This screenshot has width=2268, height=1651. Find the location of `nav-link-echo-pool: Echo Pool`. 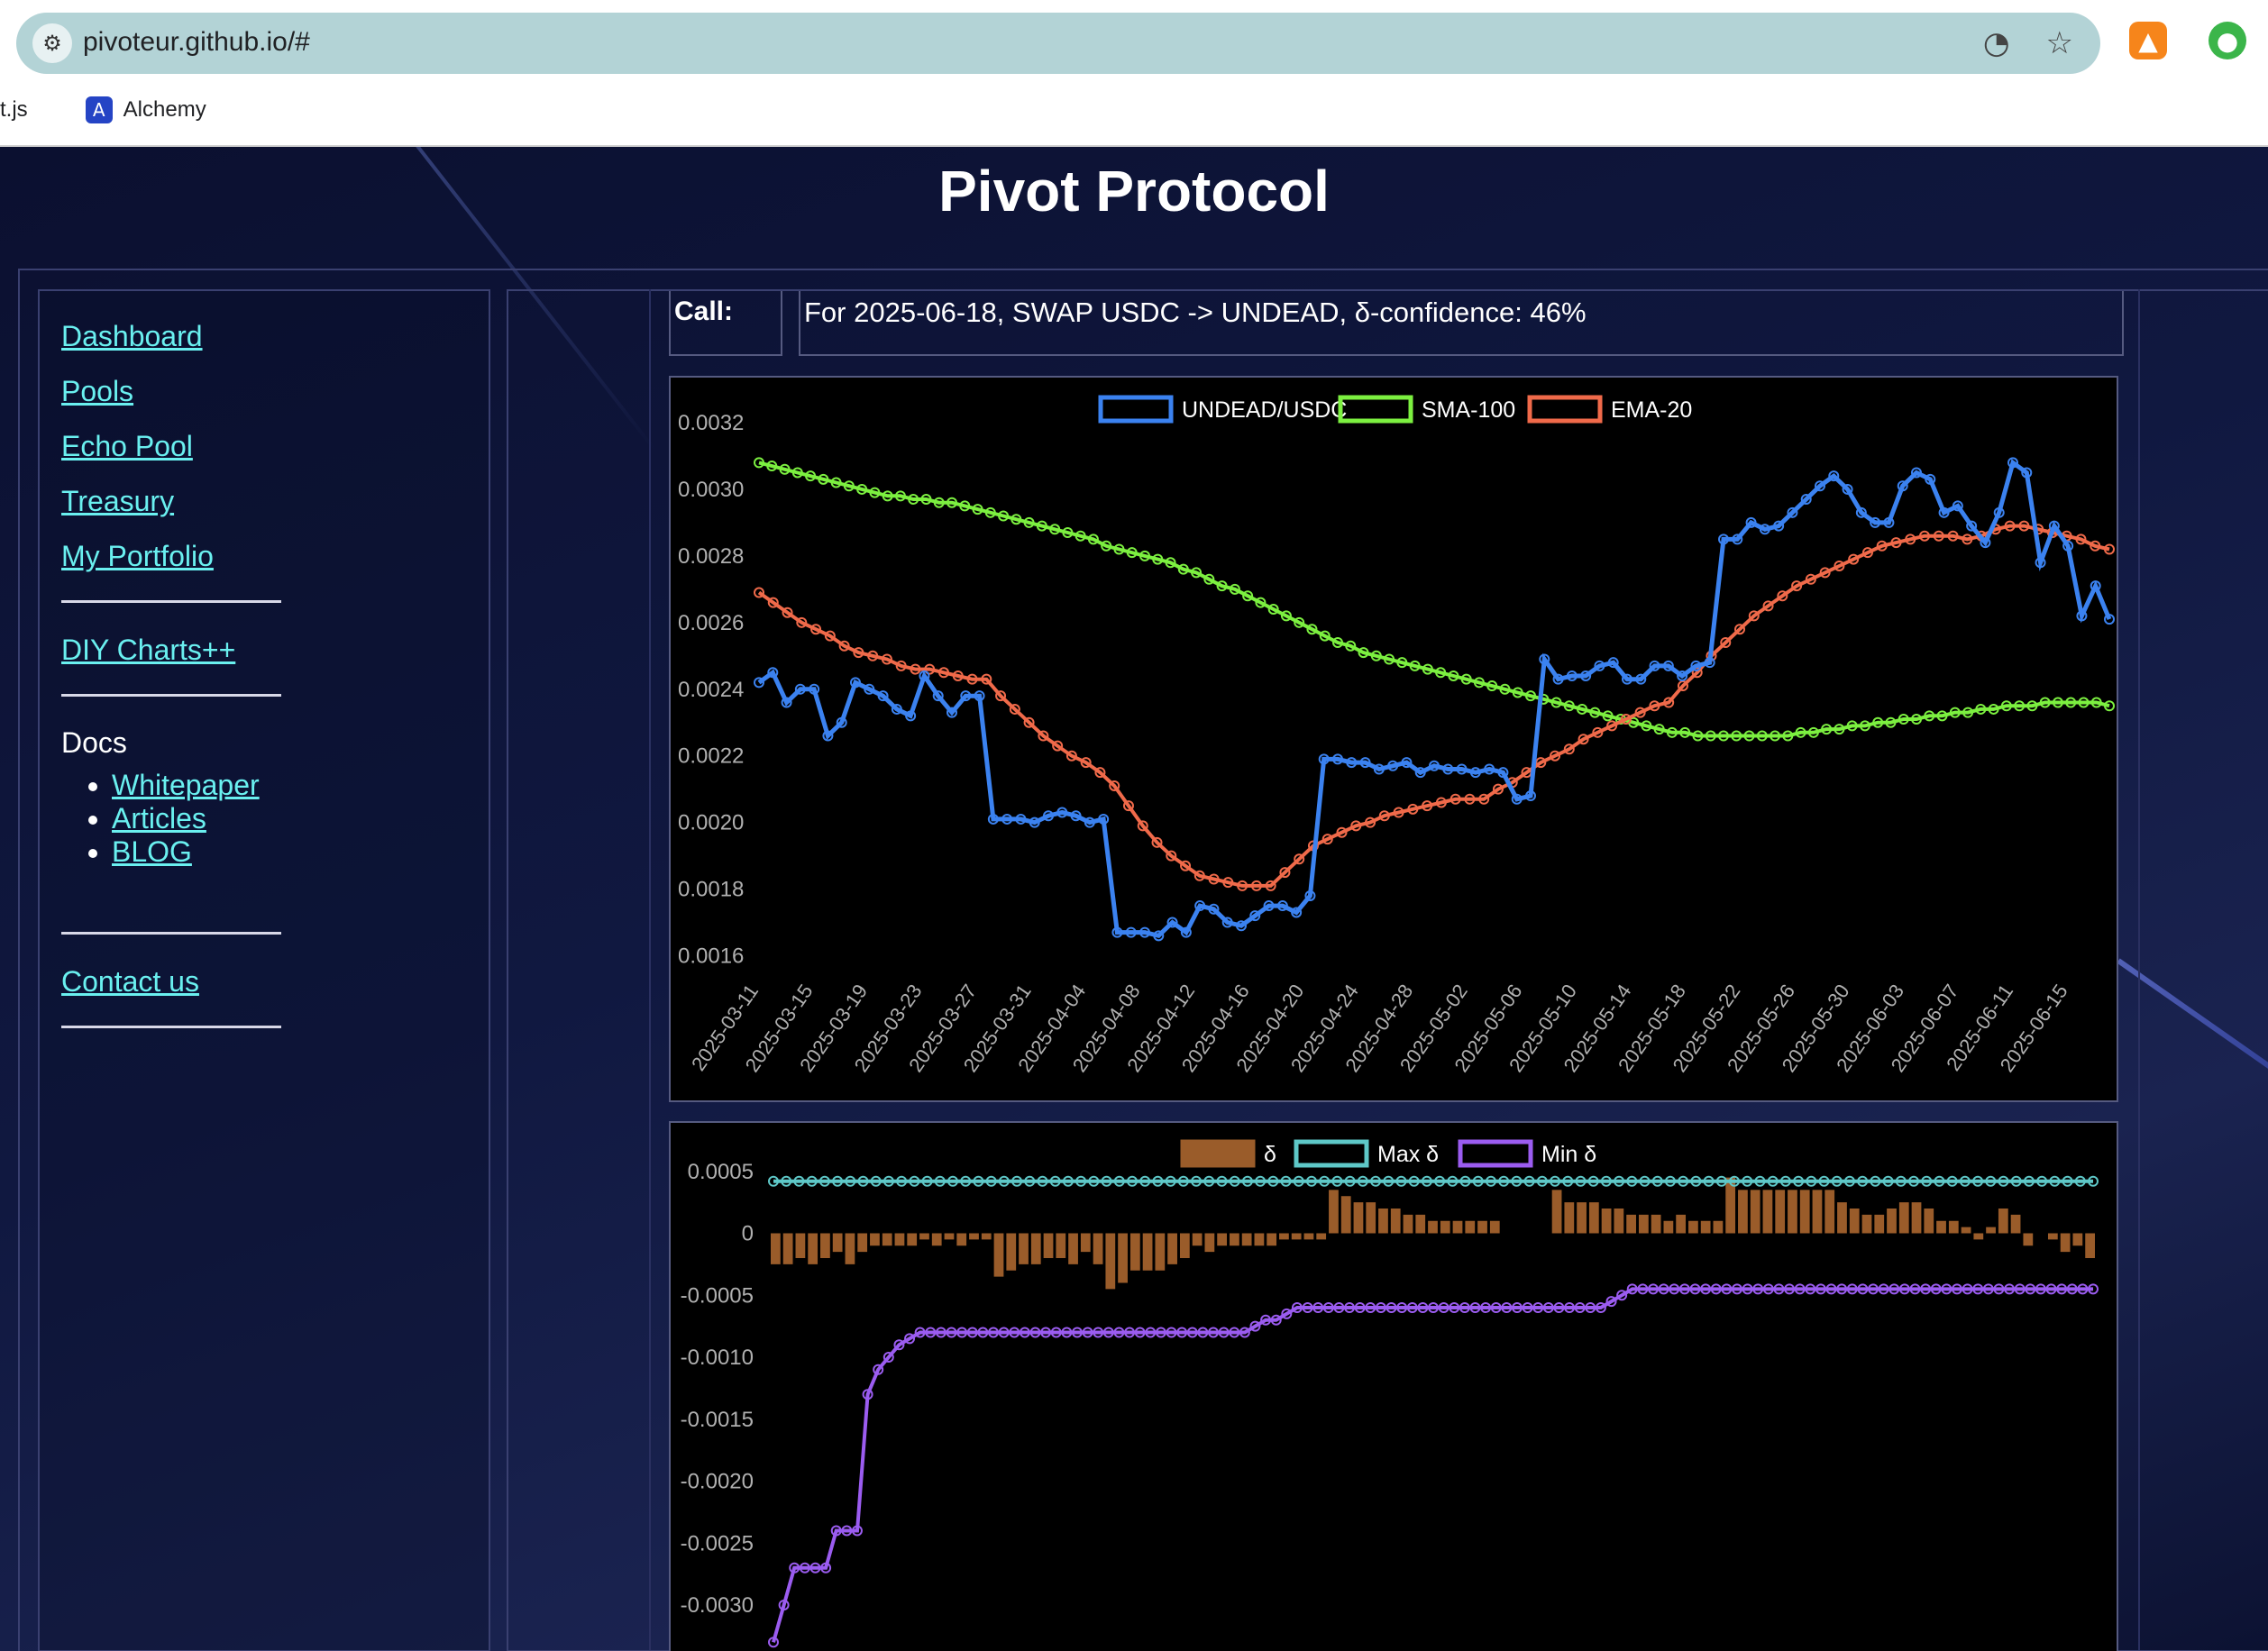

nav-link-echo-pool: Echo Pool is located at coordinates (171, 446).